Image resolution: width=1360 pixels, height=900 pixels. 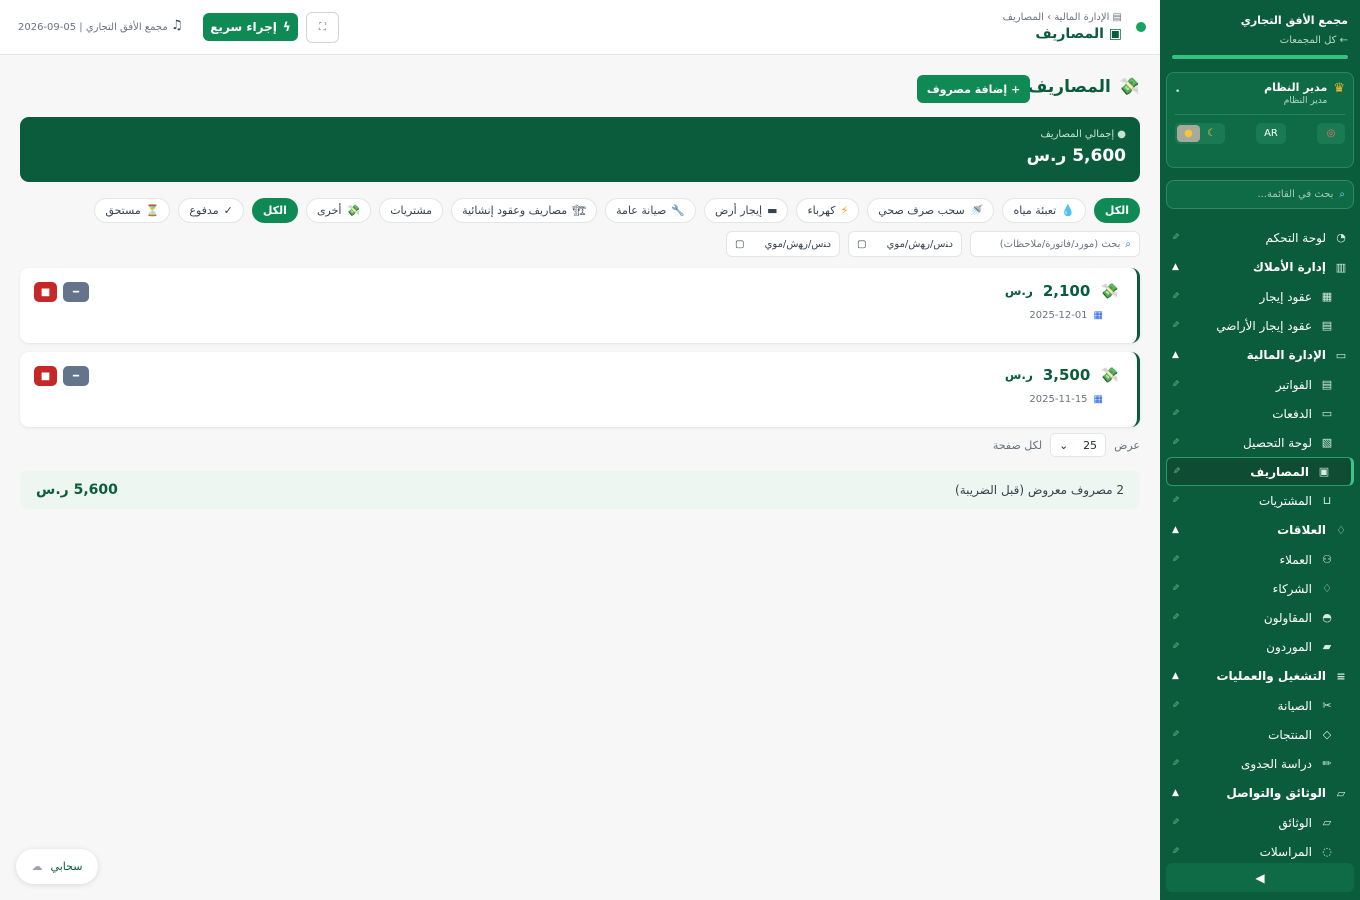 I want to click on nav-group-operations: ≡ التشغيل والعمليات ▲, so click(x=1260, y=676).